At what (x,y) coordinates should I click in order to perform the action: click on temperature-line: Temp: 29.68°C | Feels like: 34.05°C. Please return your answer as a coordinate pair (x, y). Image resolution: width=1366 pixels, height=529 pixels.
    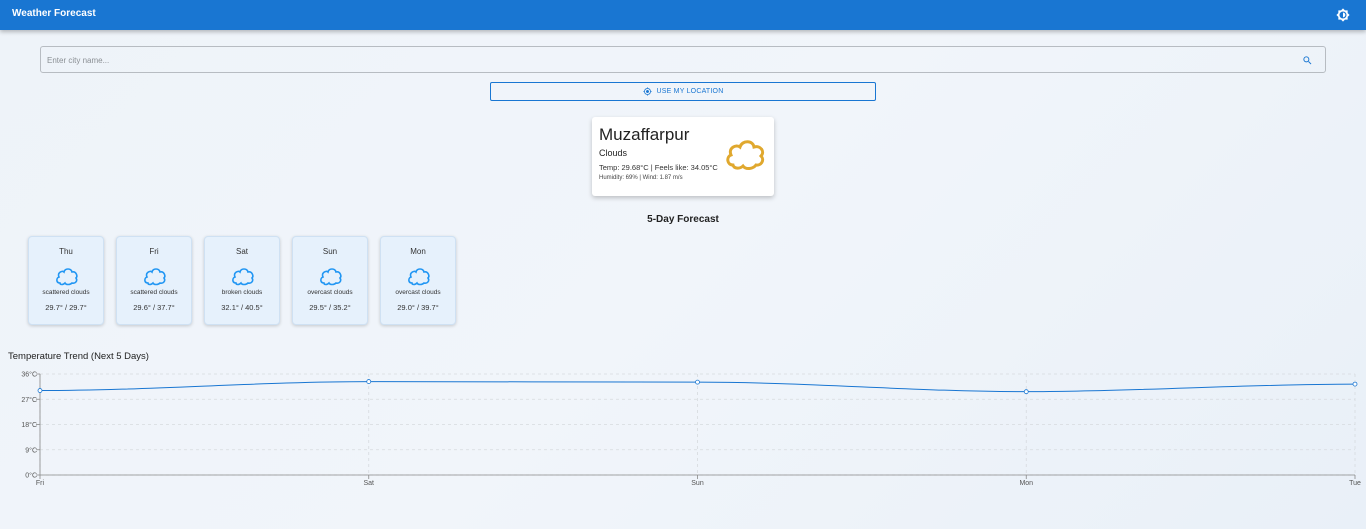
    Looking at the image, I should click on (658, 167).